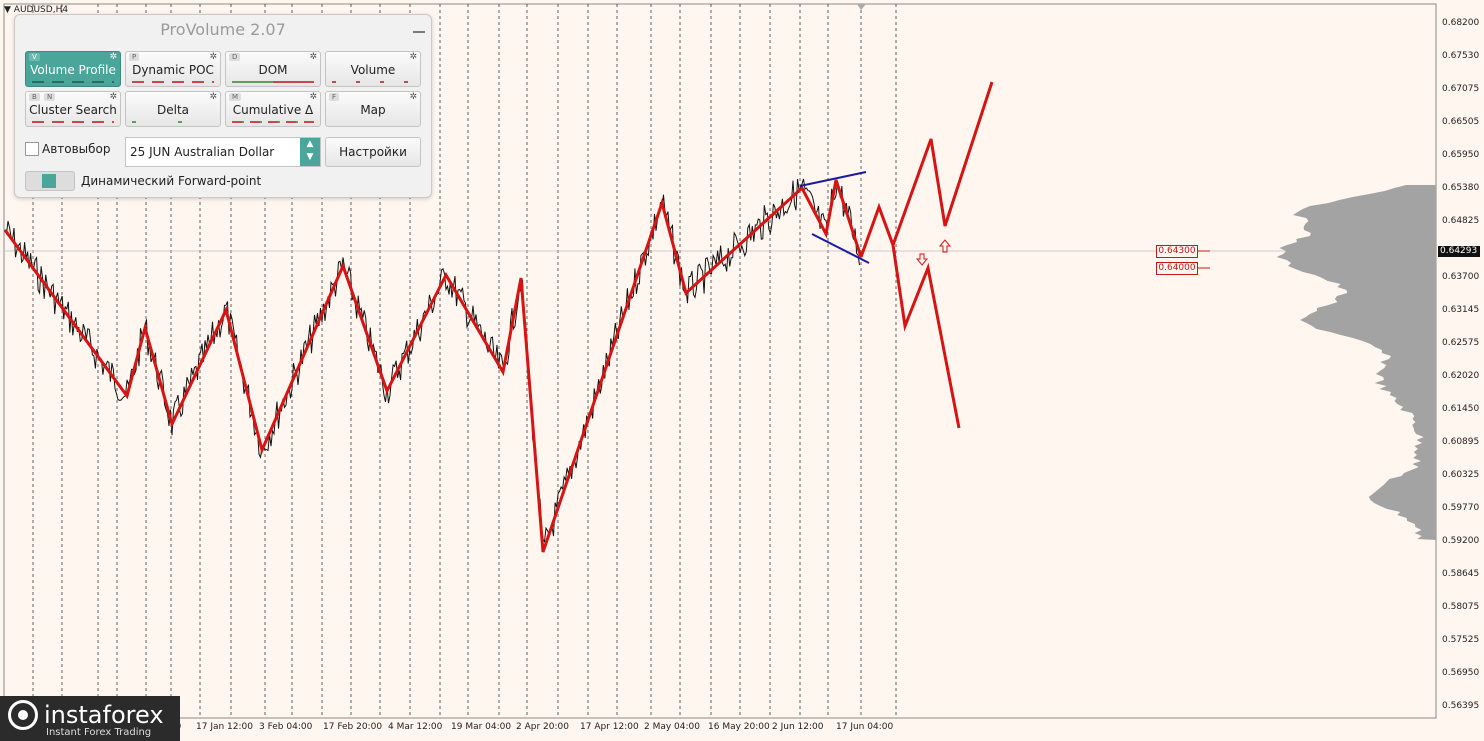 This screenshot has width=1484, height=741. I want to click on module-dynamic-poc: P ✲ Dynamic POC, so click(173, 69).